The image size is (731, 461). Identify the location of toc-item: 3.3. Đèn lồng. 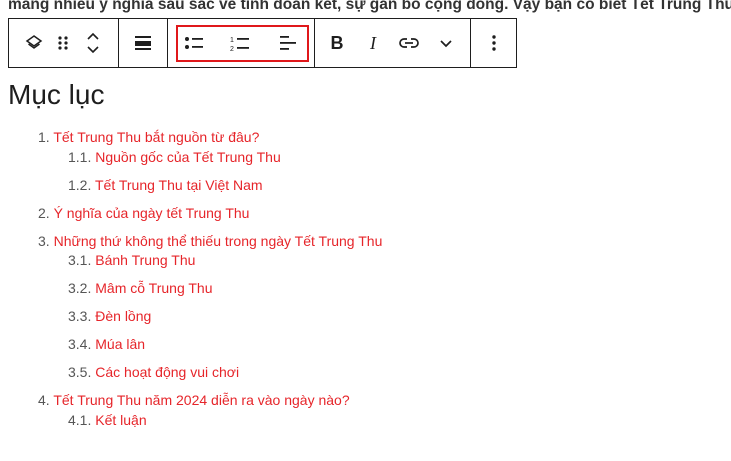
(109, 316).